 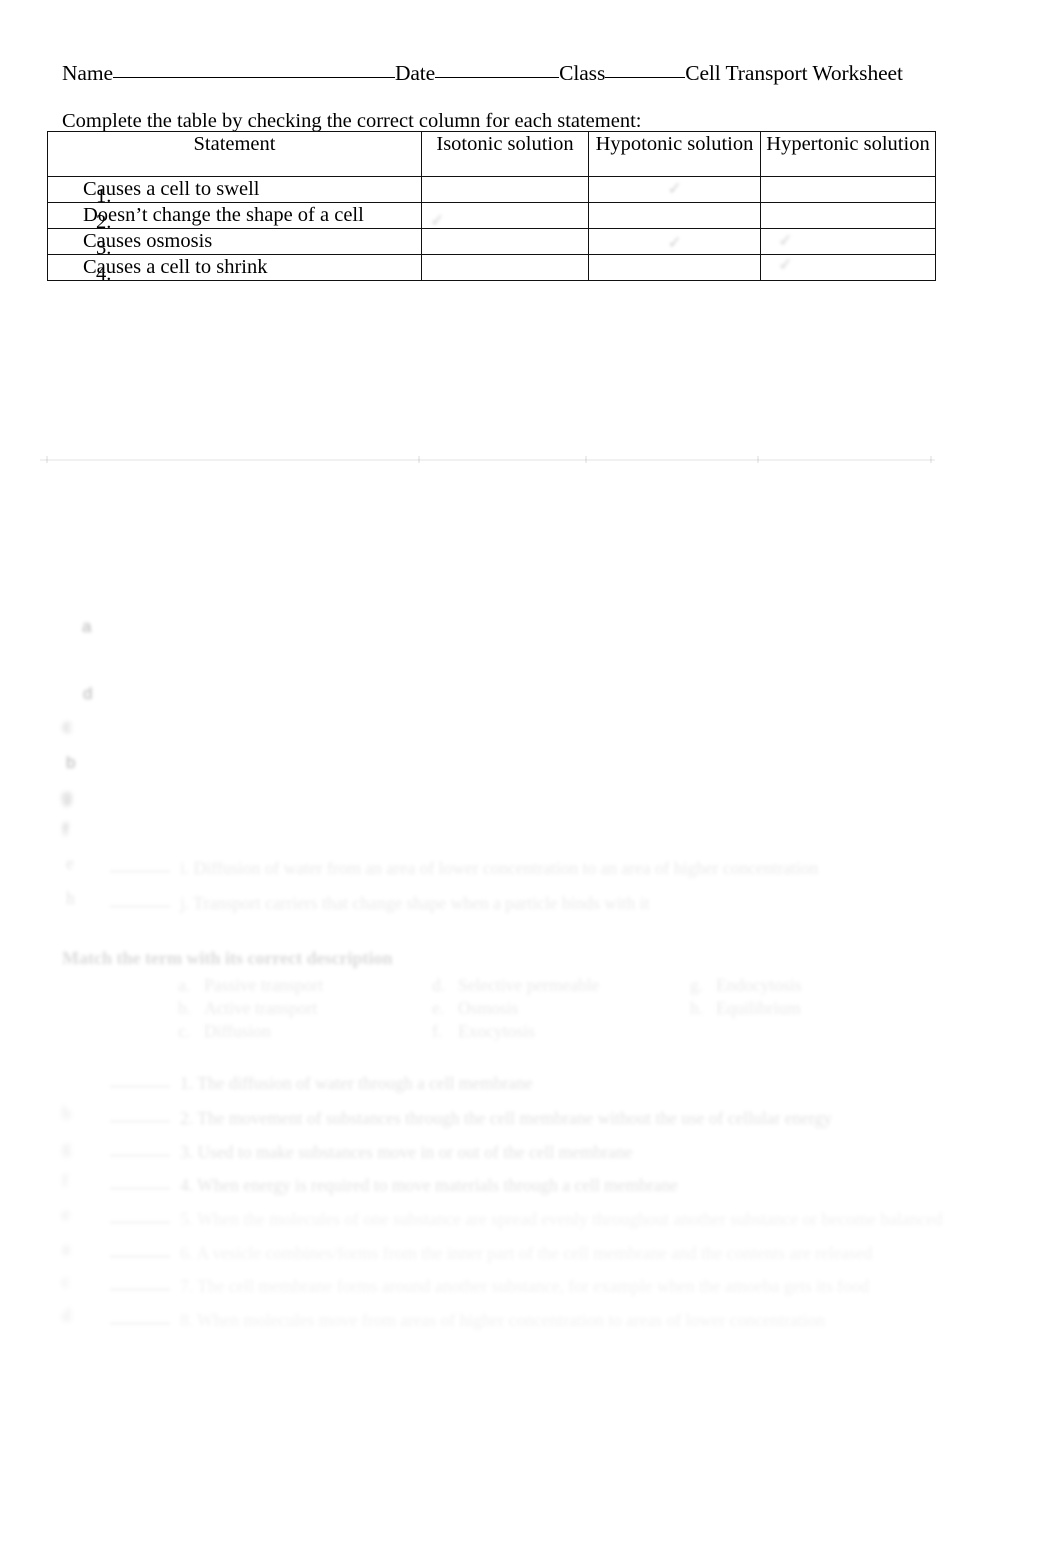 I want to click on question-answer-mark: d, so click(x=66, y=1315).